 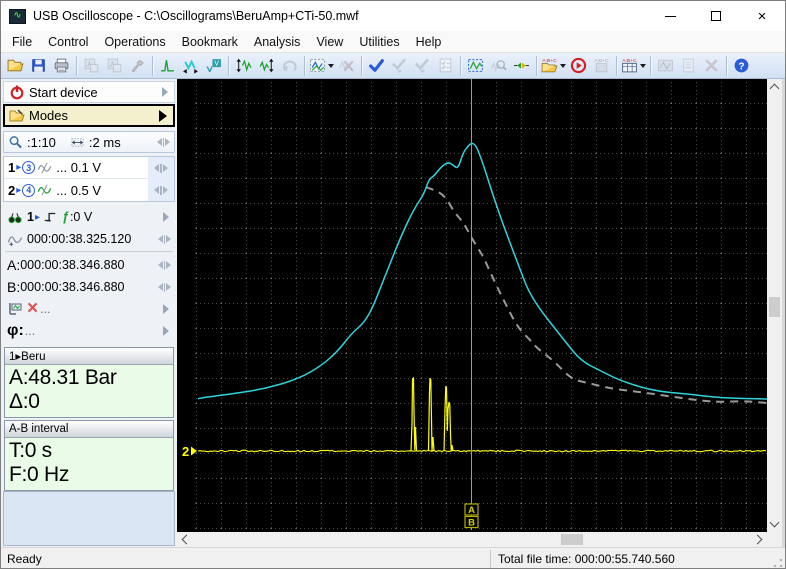 I want to click on close-button: ×, so click(x=762, y=16).